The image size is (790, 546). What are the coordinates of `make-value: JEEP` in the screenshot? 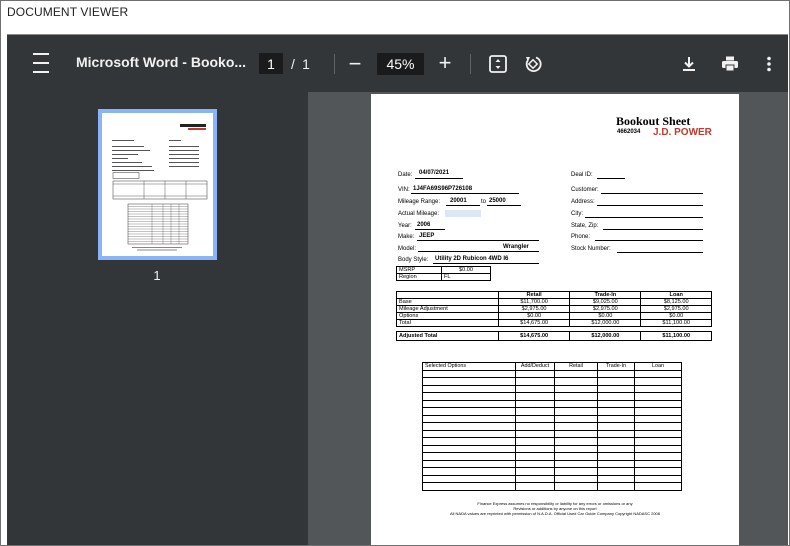 It's located at (427, 236).